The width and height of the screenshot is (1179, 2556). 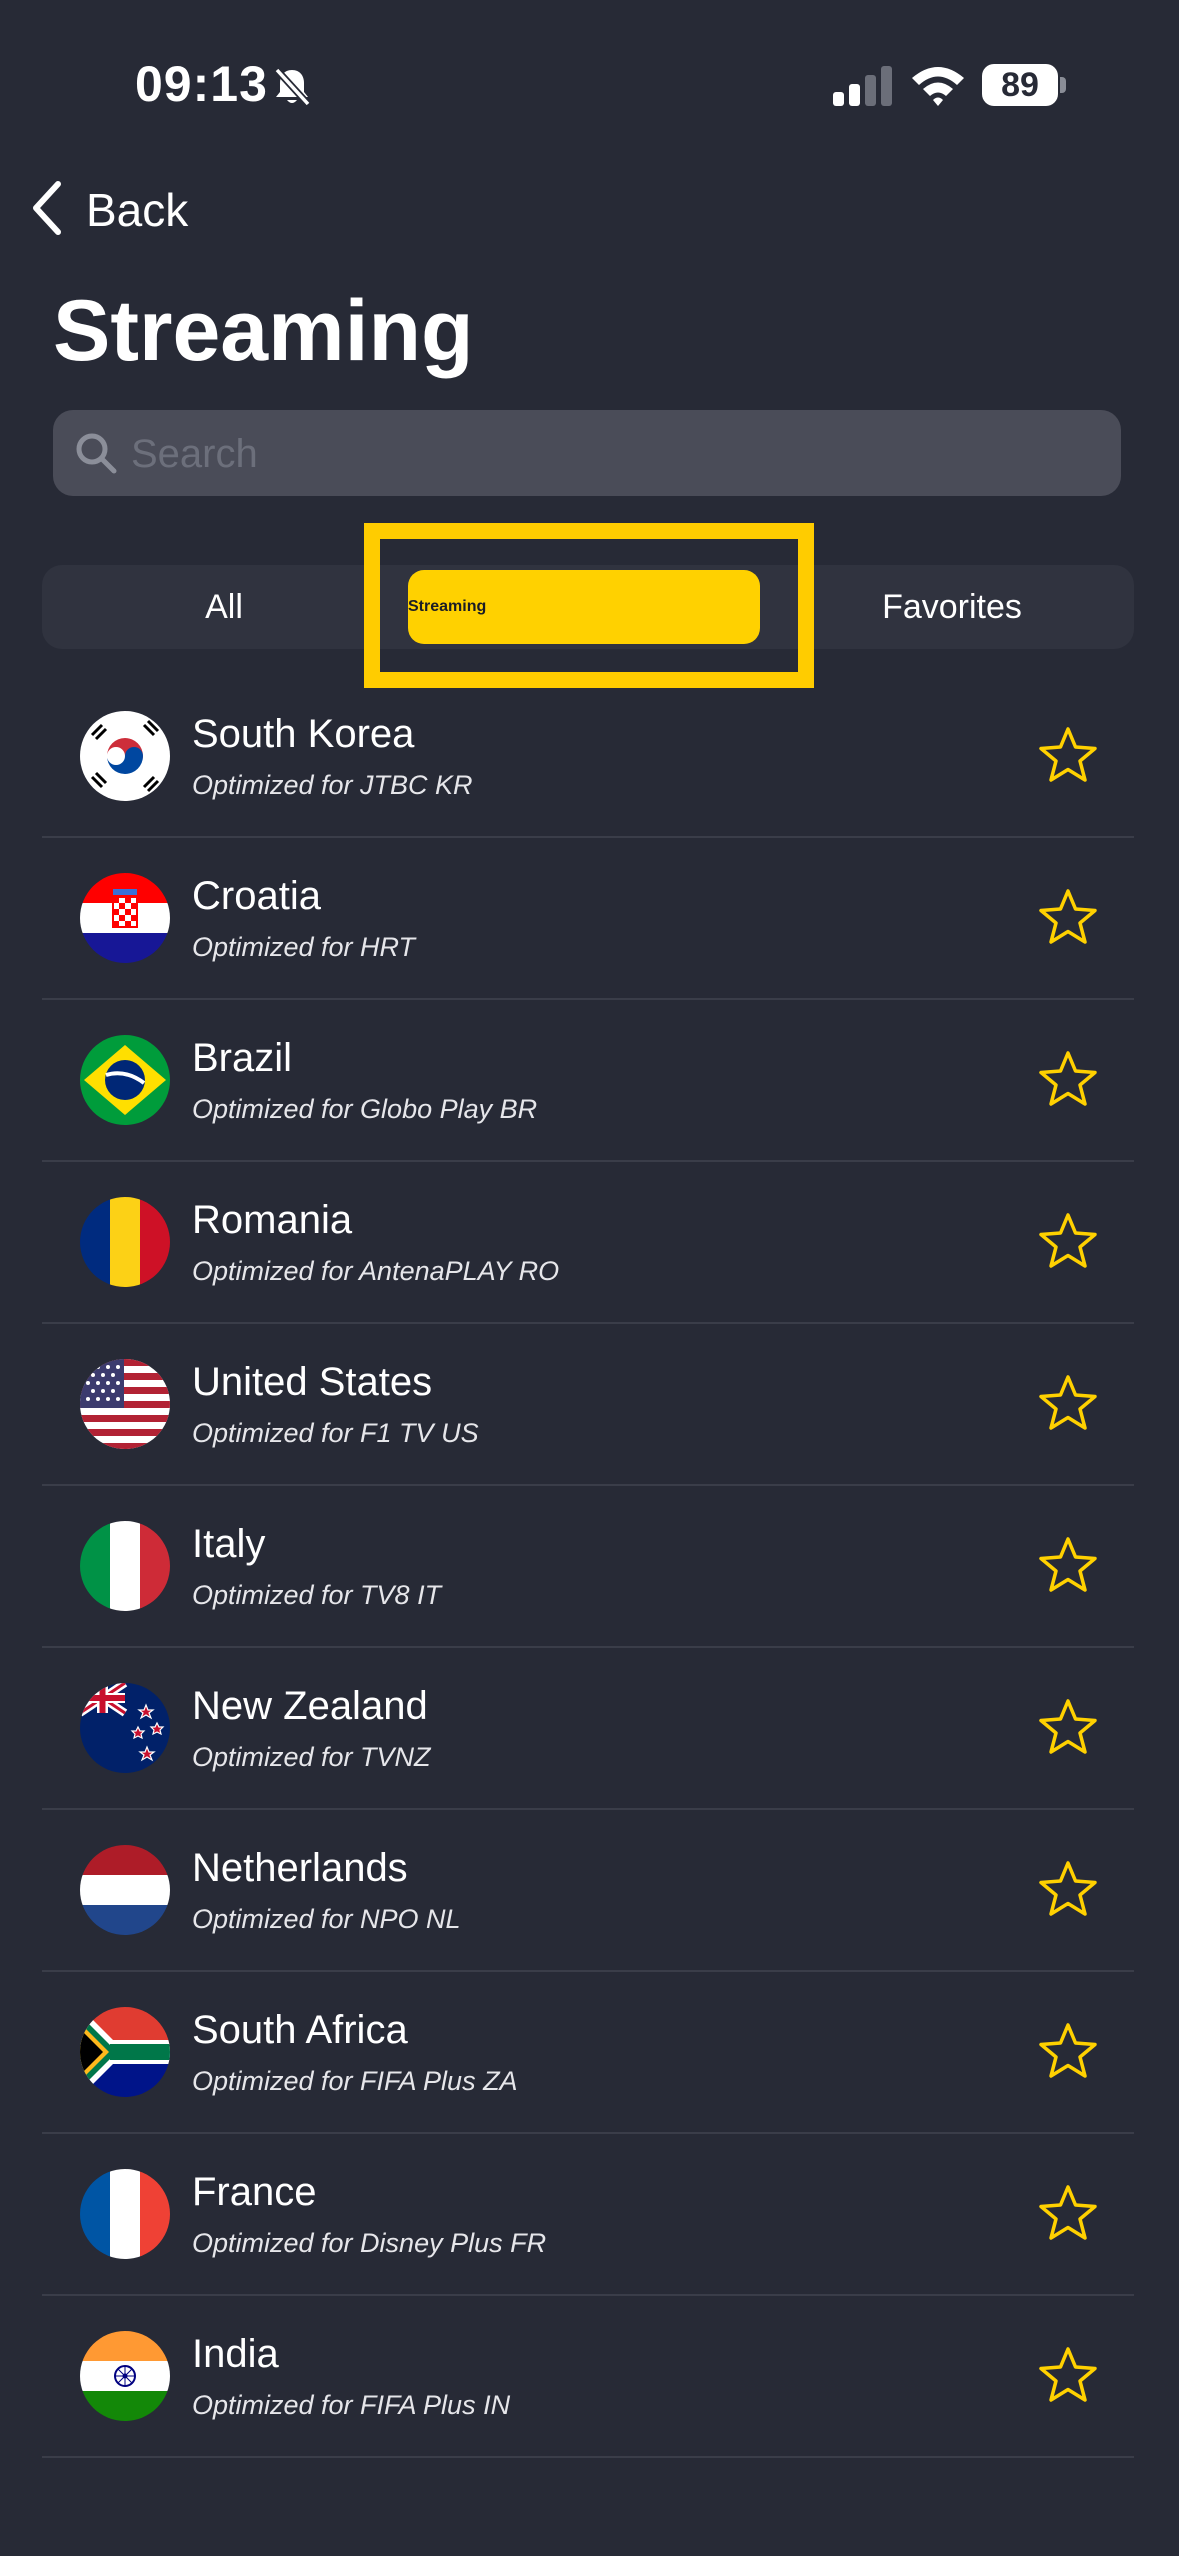 What do you see at coordinates (125, 1728) in the screenshot?
I see `nz-flag-icon` at bounding box center [125, 1728].